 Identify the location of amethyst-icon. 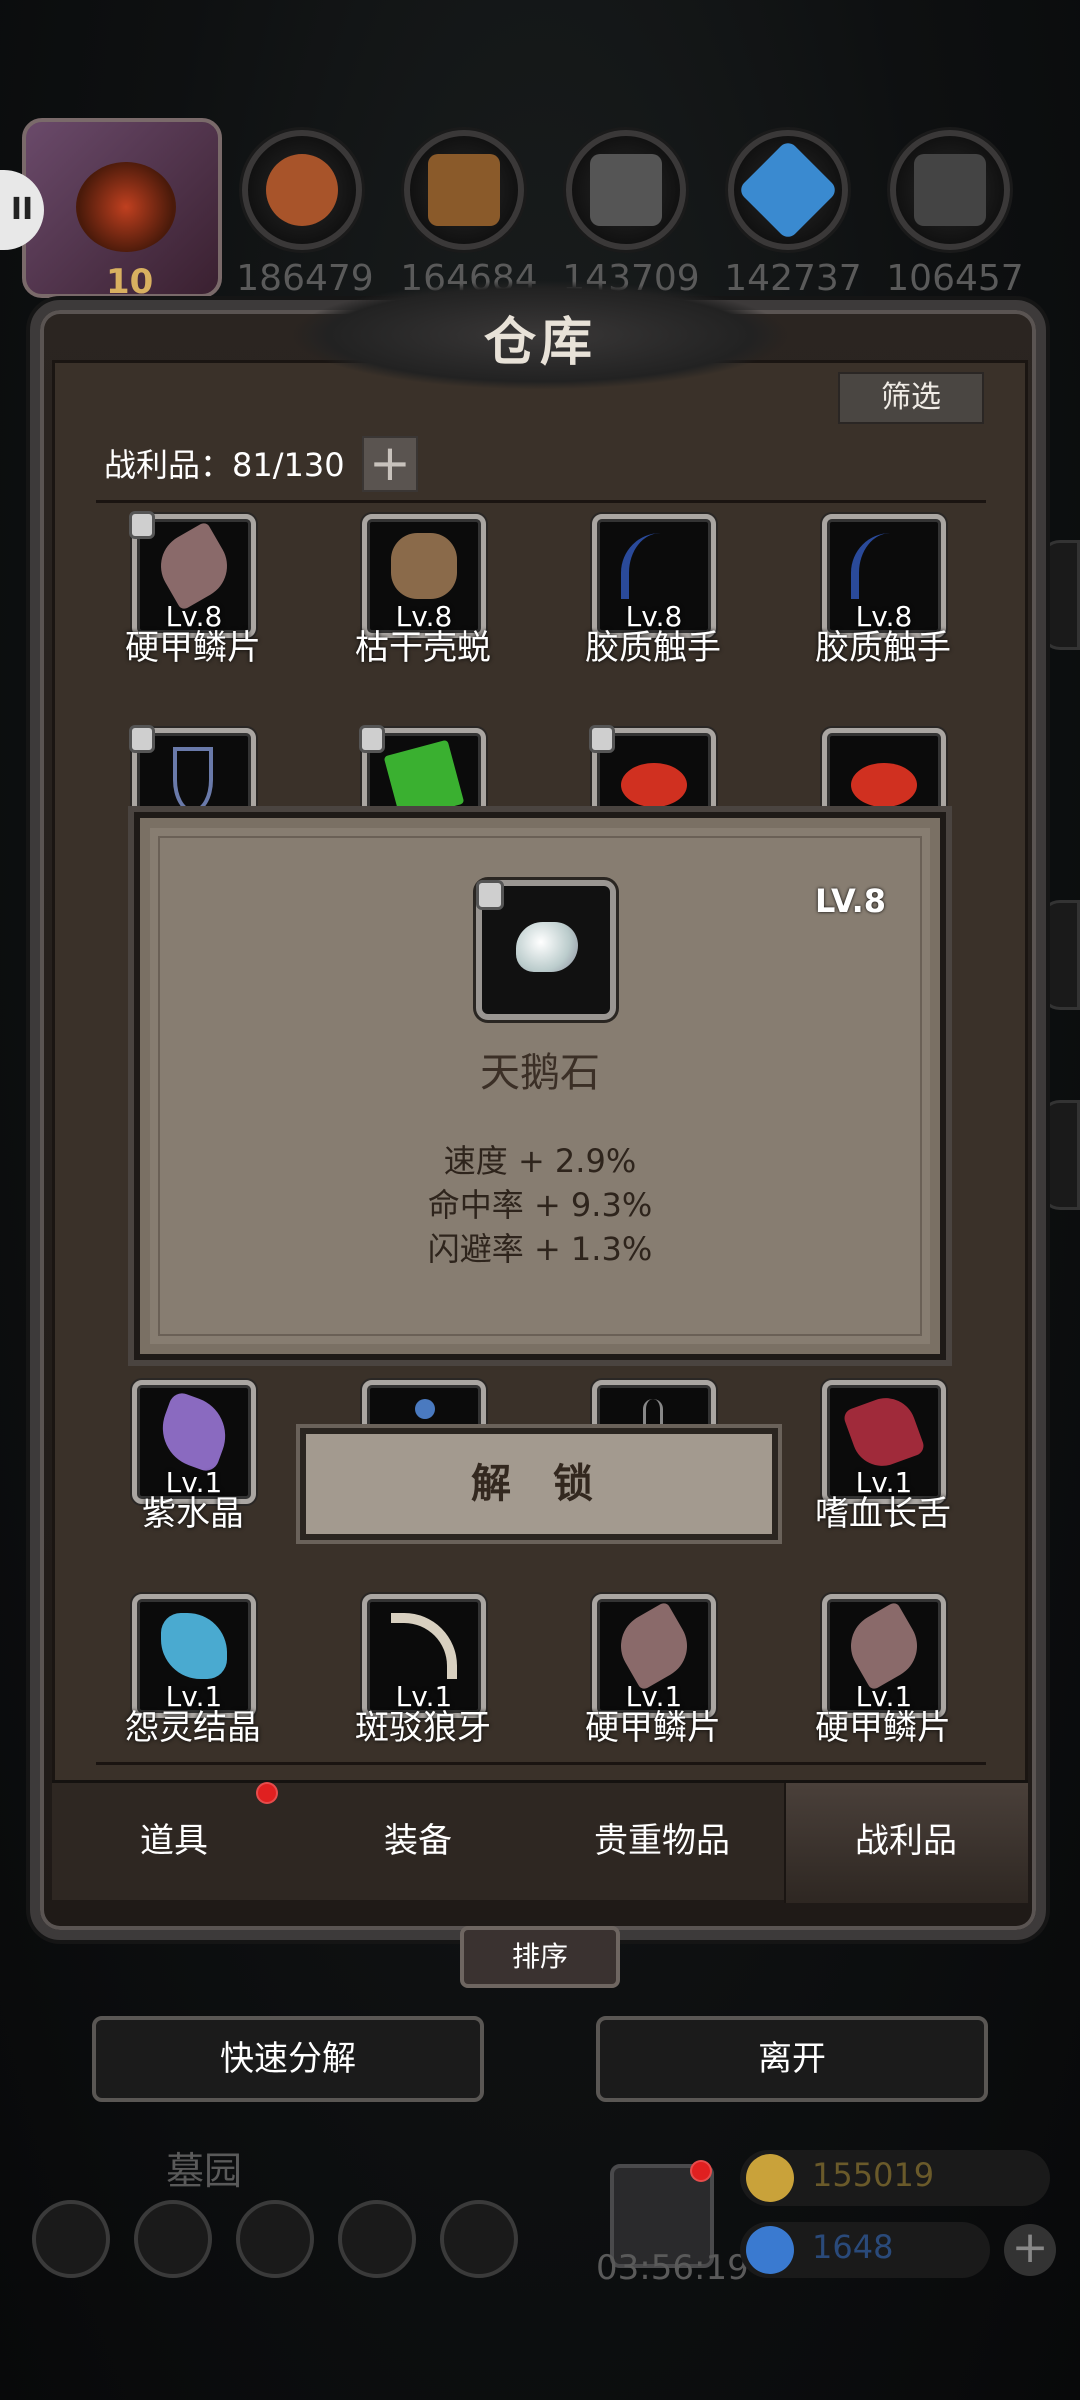
(194, 1432).